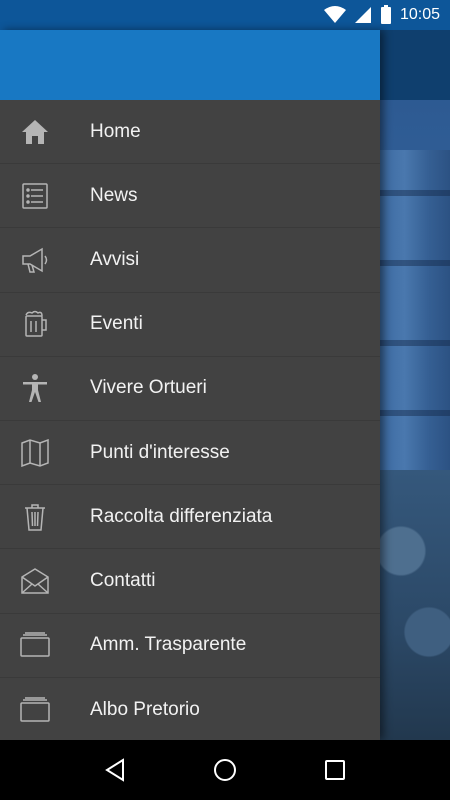 The image size is (450, 800). I want to click on wifi-icon, so click(334, 15).